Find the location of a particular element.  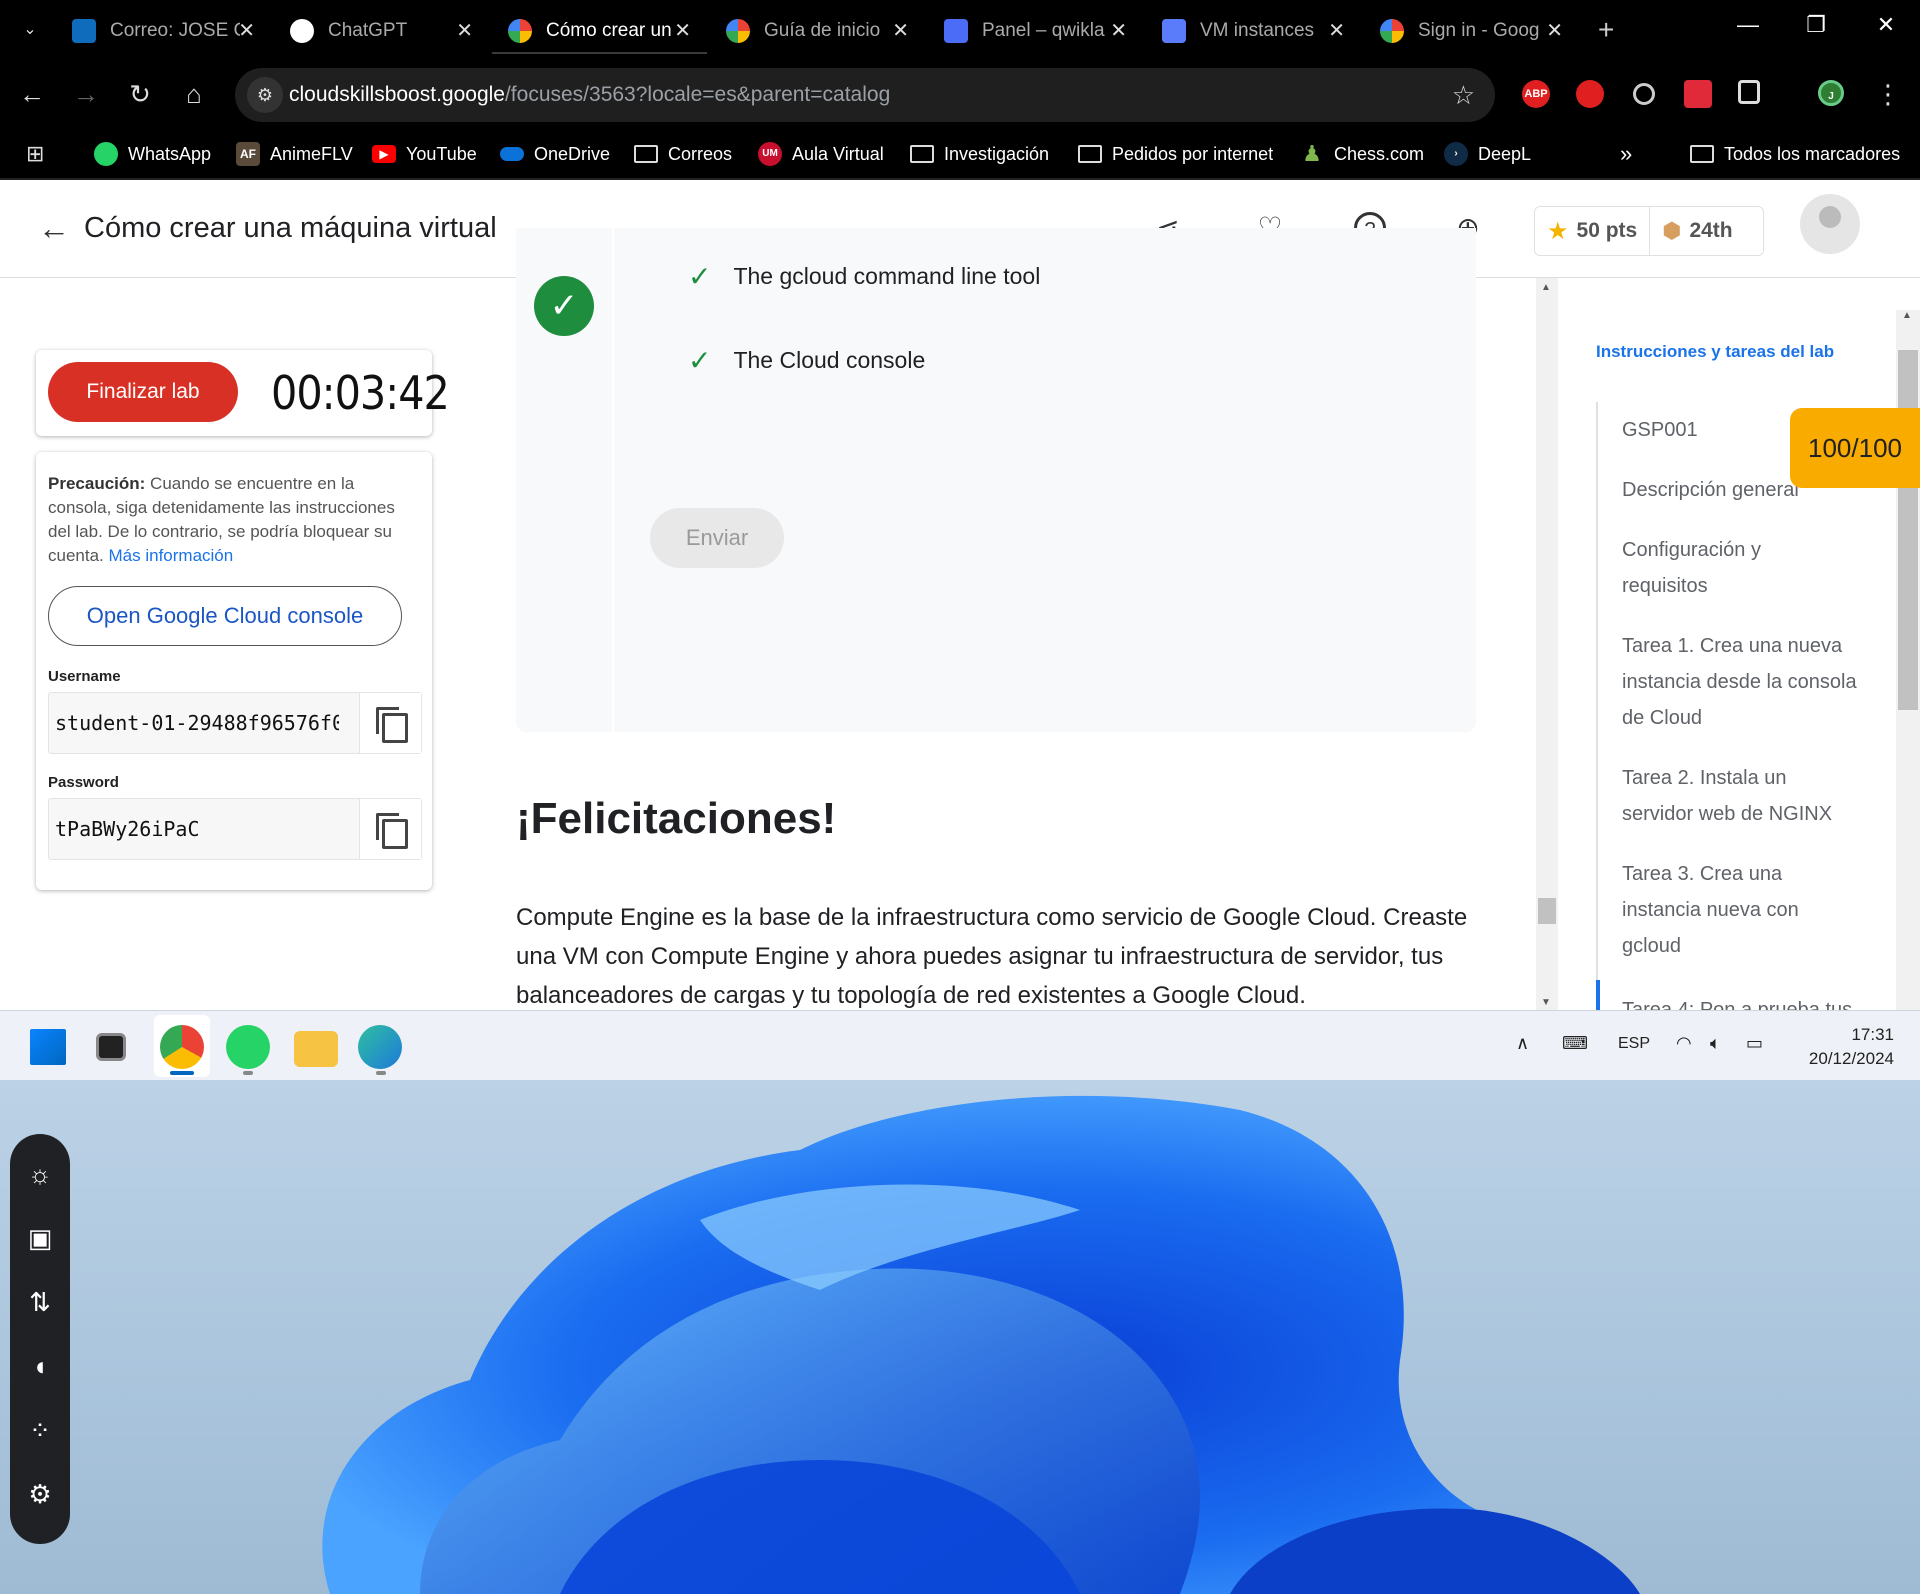

tab-search-chevron-icon: ⌄ is located at coordinates (30, 30).